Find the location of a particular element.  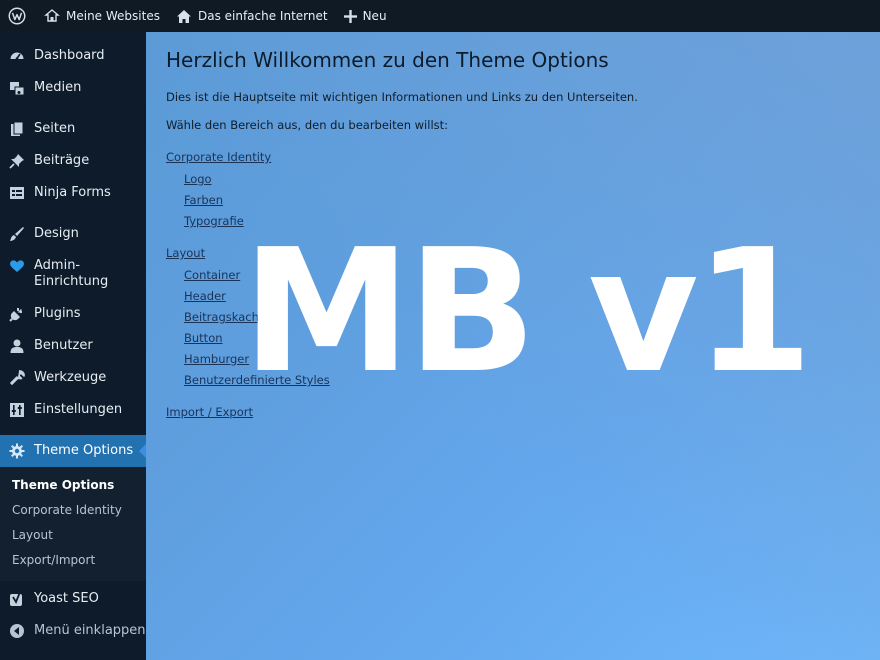

brush-icon is located at coordinates (17, 234).